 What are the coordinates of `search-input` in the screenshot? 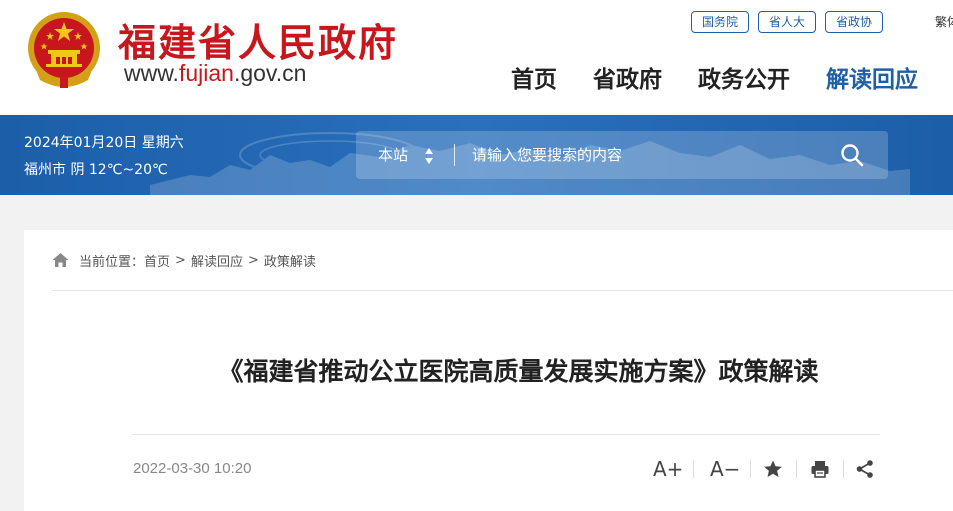 It's located at (637, 155).